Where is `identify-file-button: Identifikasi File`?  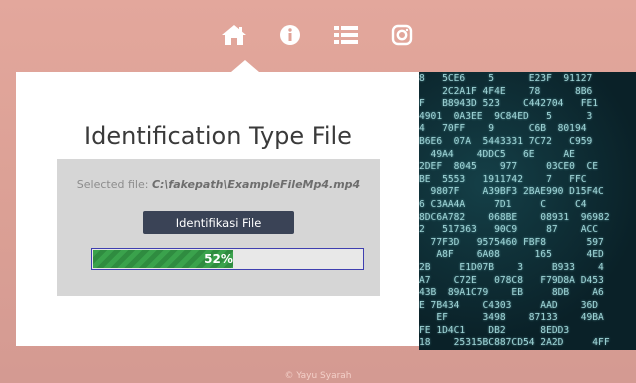
identify-file-button: Identifikasi File is located at coordinates (218, 222).